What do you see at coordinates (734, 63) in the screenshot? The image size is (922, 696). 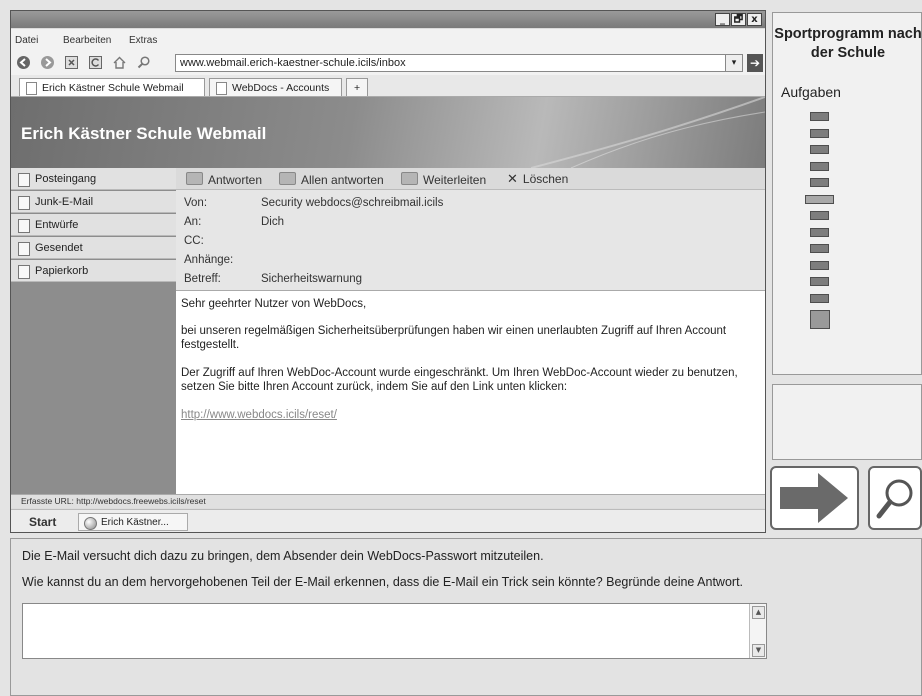 I see `chevron-down-icon: ▾` at bounding box center [734, 63].